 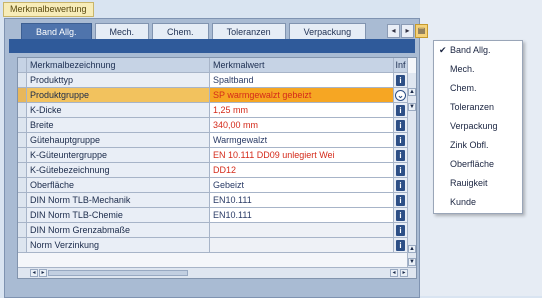 What do you see at coordinates (412, 249) in the screenshot?
I see `scroll-up-bottom-icon: ▲` at bounding box center [412, 249].